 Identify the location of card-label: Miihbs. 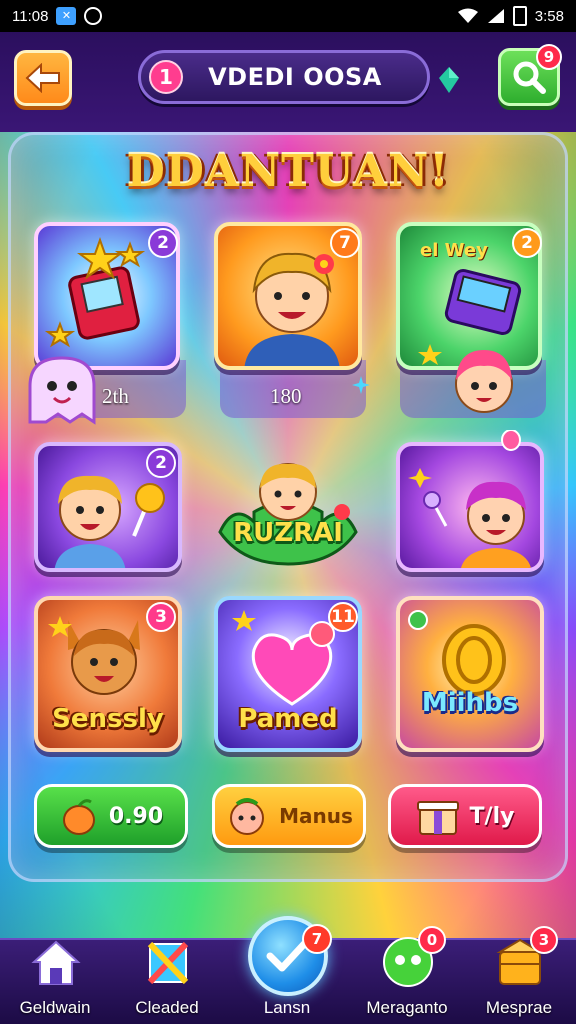
(470, 703).